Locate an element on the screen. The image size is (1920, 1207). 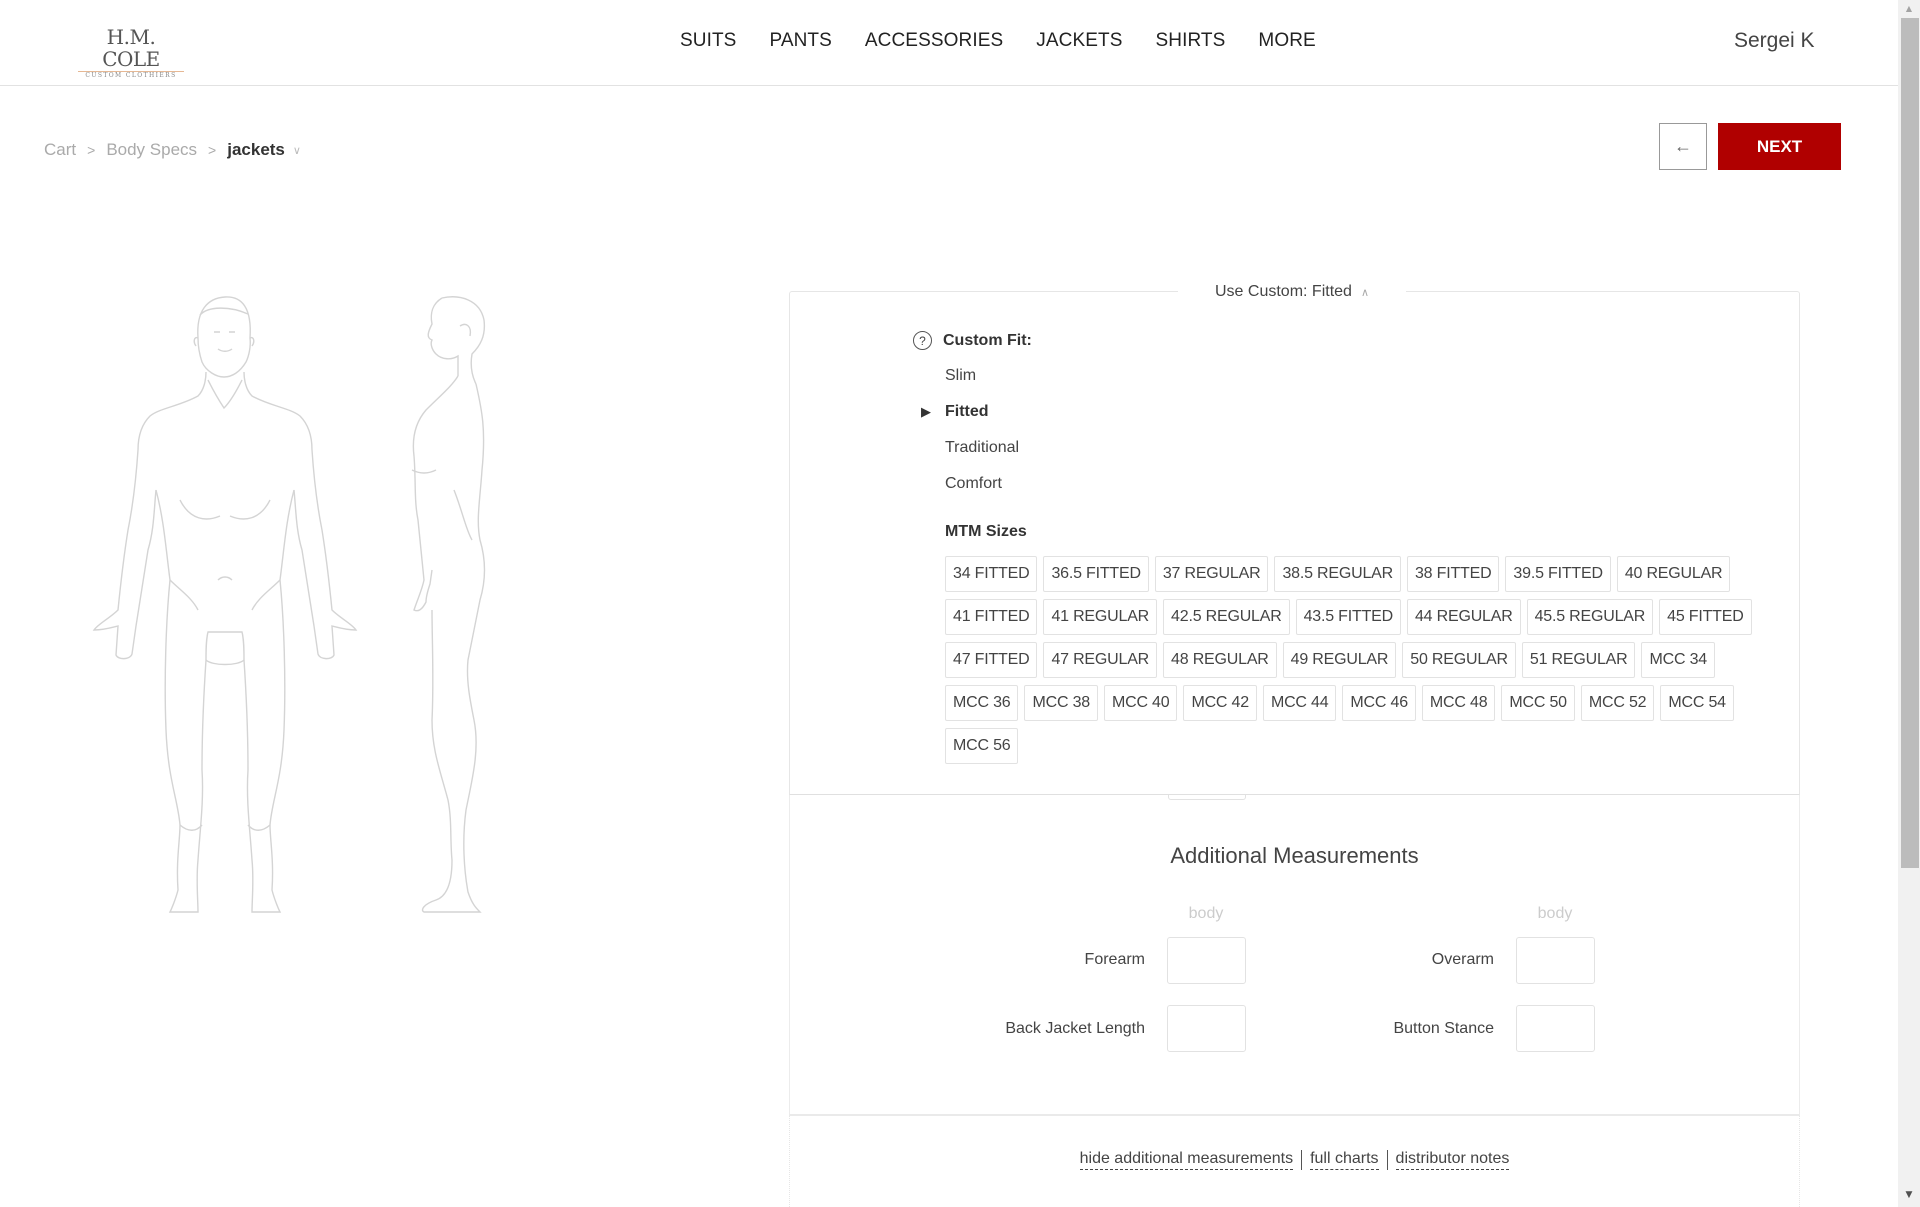
size-chip: 50 REGULAR is located at coordinates (1459, 660).